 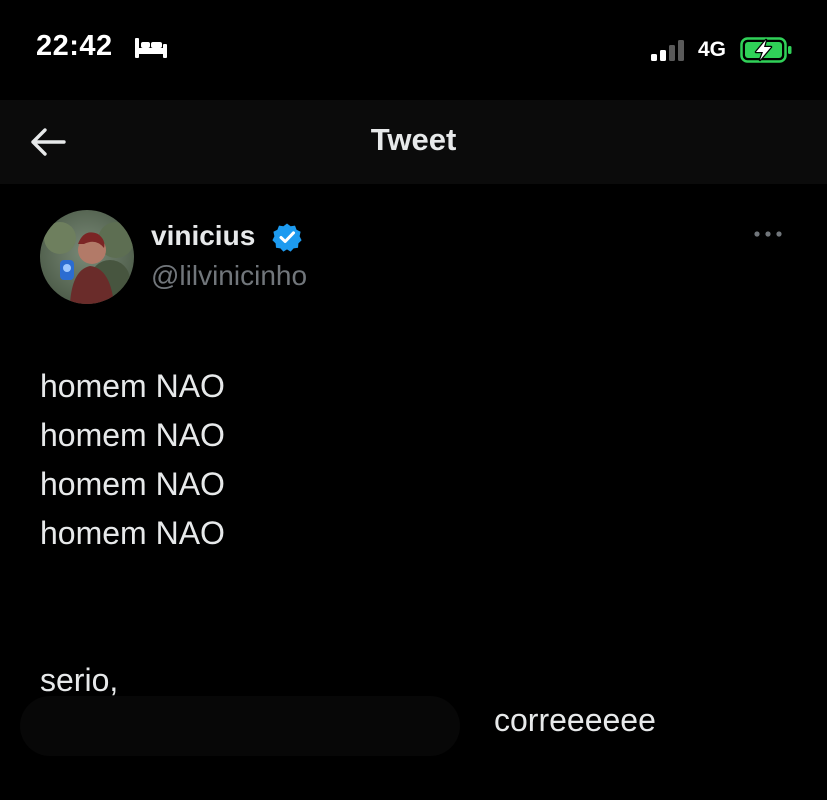 I want to click on avatar-image, so click(x=87, y=257).